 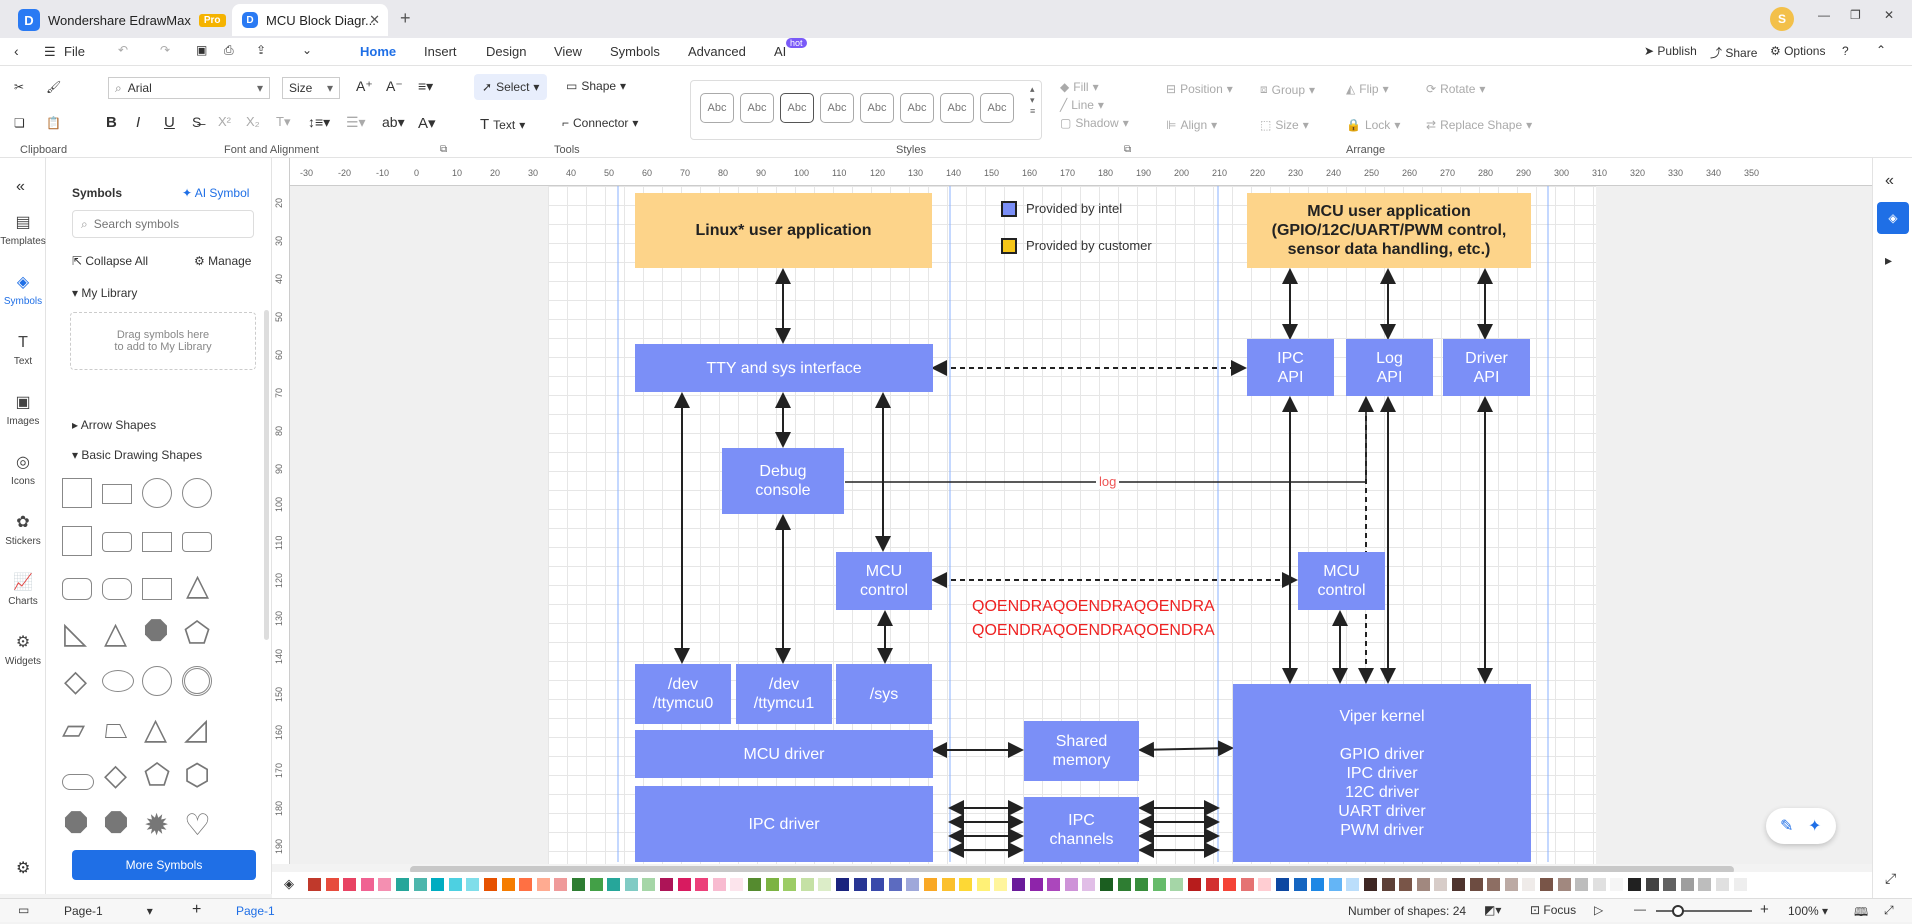 What do you see at coordinates (1492, 910) in the screenshot?
I see `layers-icon: ◩▾` at bounding box center [1492, 910].